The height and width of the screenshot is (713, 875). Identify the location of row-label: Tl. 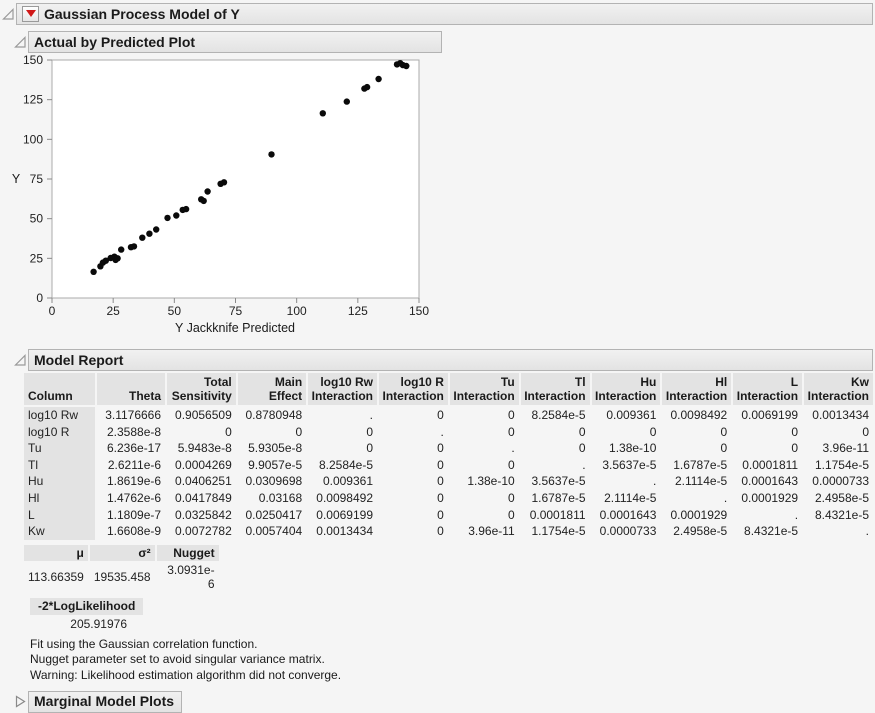
(59, 465).